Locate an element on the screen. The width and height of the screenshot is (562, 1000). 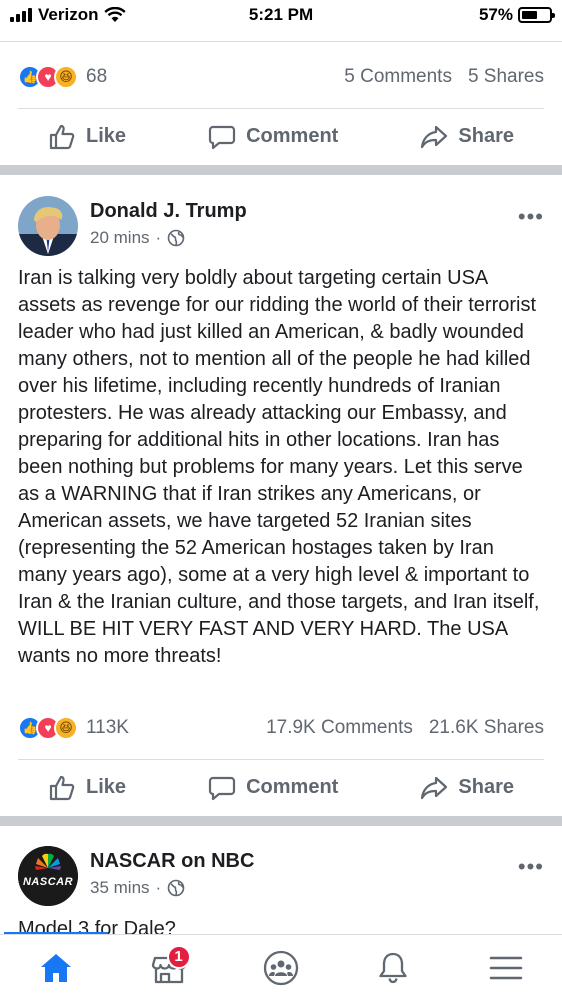
post-header: Donald J. Trump 20 mins · ••• is located at coordinates (281, 227).